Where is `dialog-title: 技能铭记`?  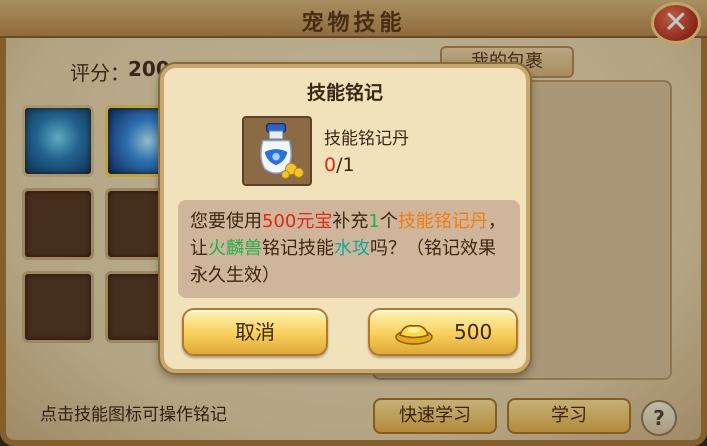
dialog-title: 技能铭记 is located at coordinates (344, 93).